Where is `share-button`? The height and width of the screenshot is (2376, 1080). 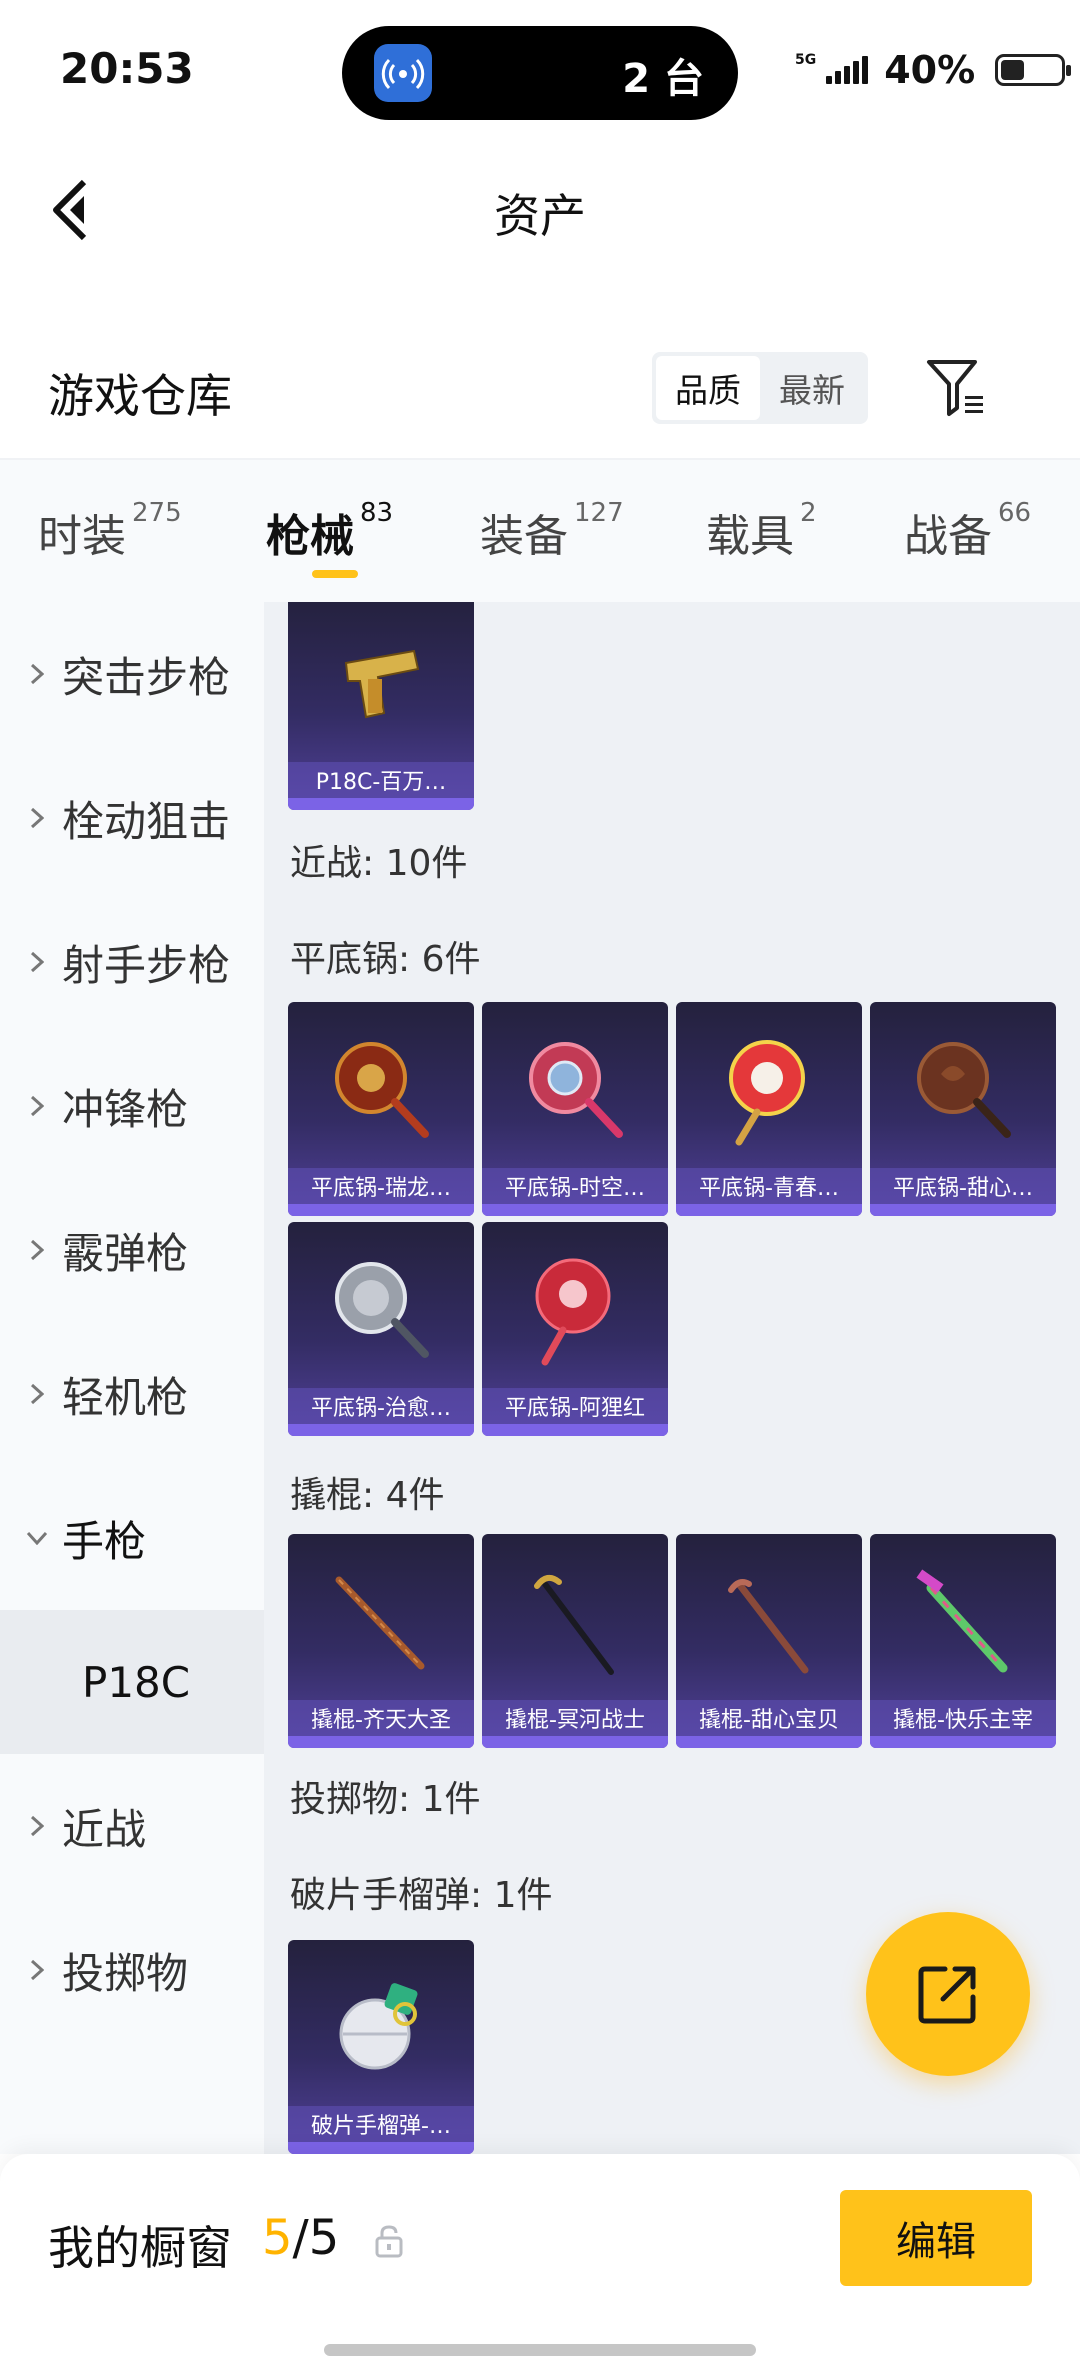
share-button is located at coordinates (948, 1994).